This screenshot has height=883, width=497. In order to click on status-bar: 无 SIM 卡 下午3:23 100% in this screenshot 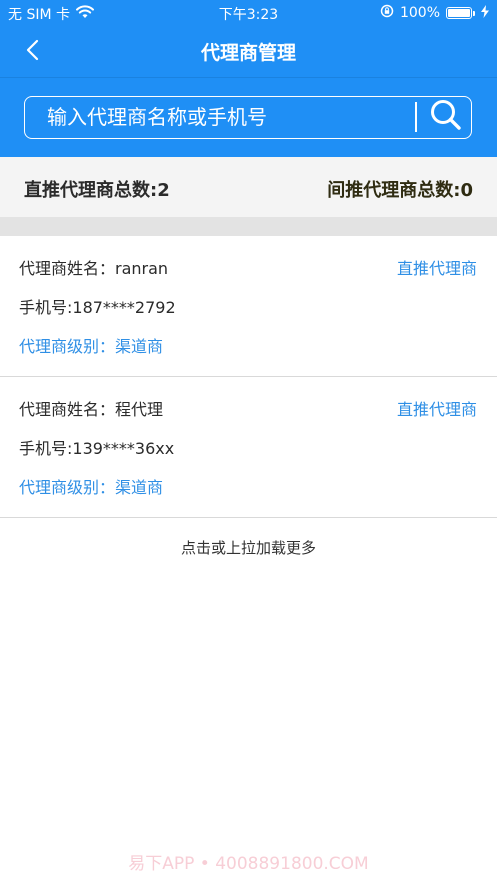, I will do `click(248, 13)`.